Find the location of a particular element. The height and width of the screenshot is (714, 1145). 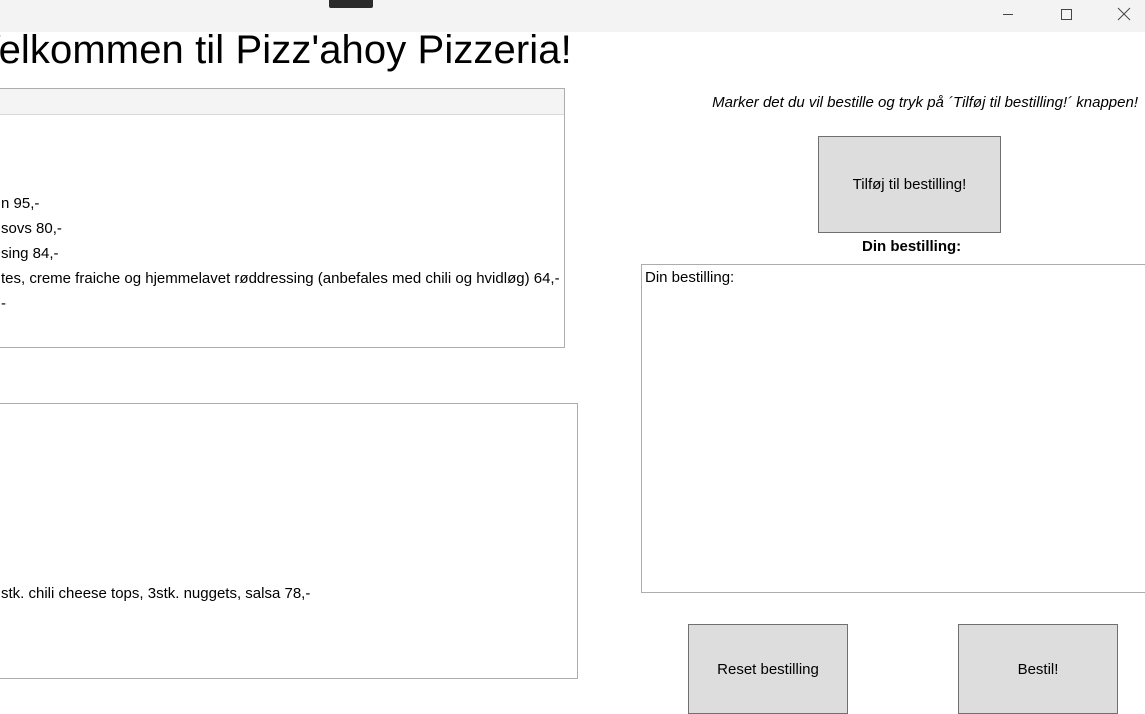

list-item: sovs 80,- is located at coordinates (31, 229).